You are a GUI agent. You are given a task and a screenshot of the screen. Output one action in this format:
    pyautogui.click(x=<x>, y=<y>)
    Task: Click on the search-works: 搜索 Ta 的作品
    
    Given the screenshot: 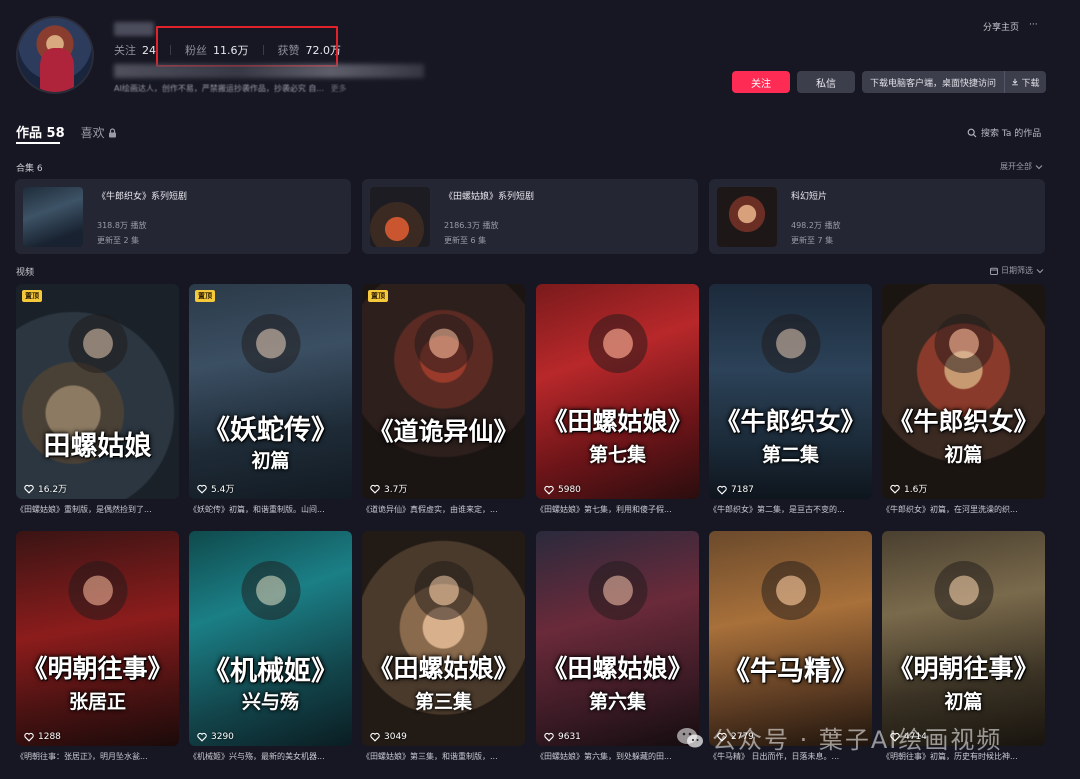 What is the action you would take?
    pyautogui.click(x=1004, y=132)
    